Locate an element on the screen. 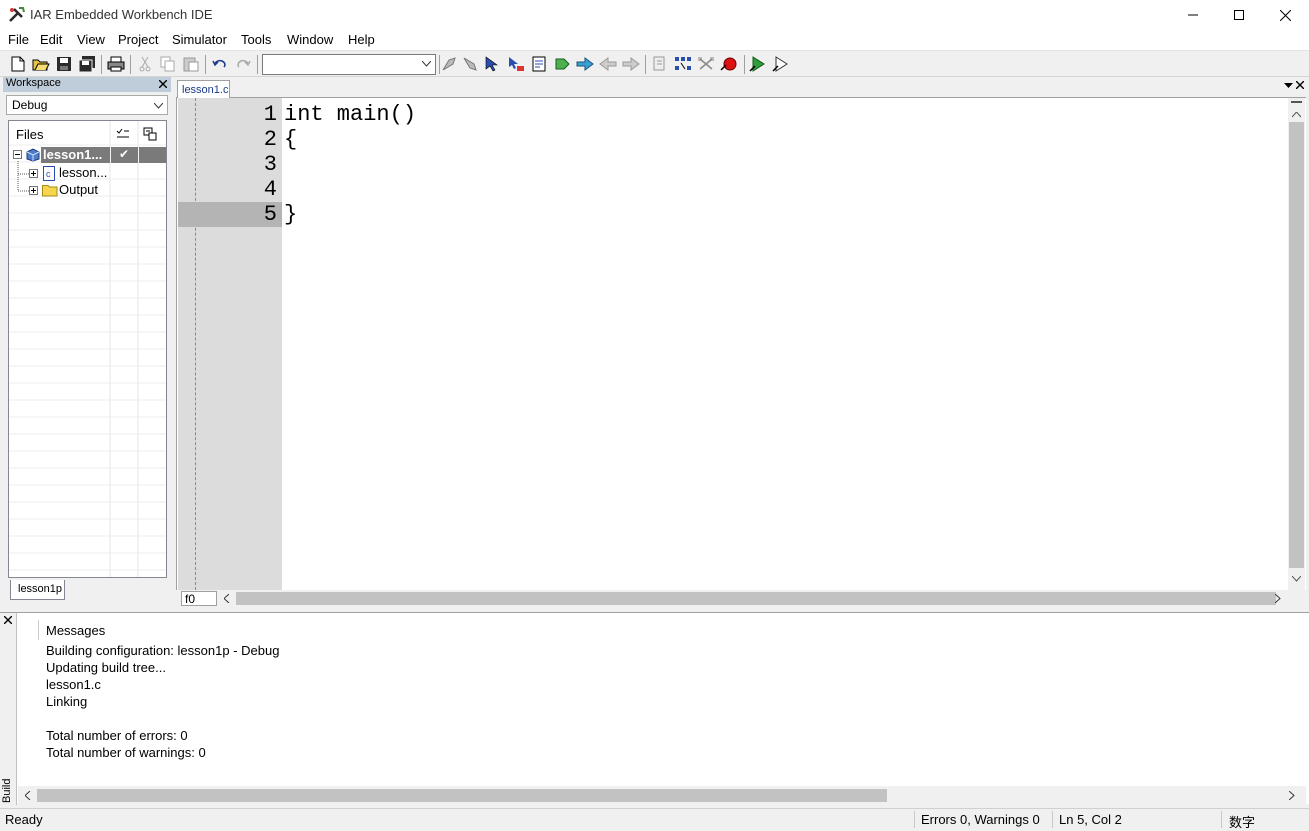 The width and height of the screenshot is (1309, 831). workspace-tab-lesson1p: lesson1p is located at coordinates (37, 590).